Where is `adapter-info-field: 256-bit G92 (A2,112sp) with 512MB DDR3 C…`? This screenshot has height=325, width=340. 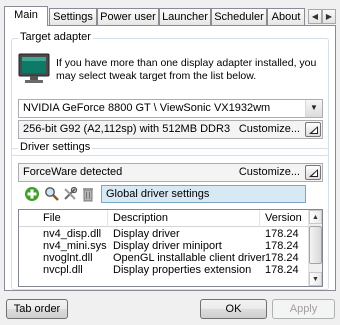 adapter-info-field: 256-bit G92 (A2,112sp) with 512MB DDR3 C… is located at coordinates (170, 129).